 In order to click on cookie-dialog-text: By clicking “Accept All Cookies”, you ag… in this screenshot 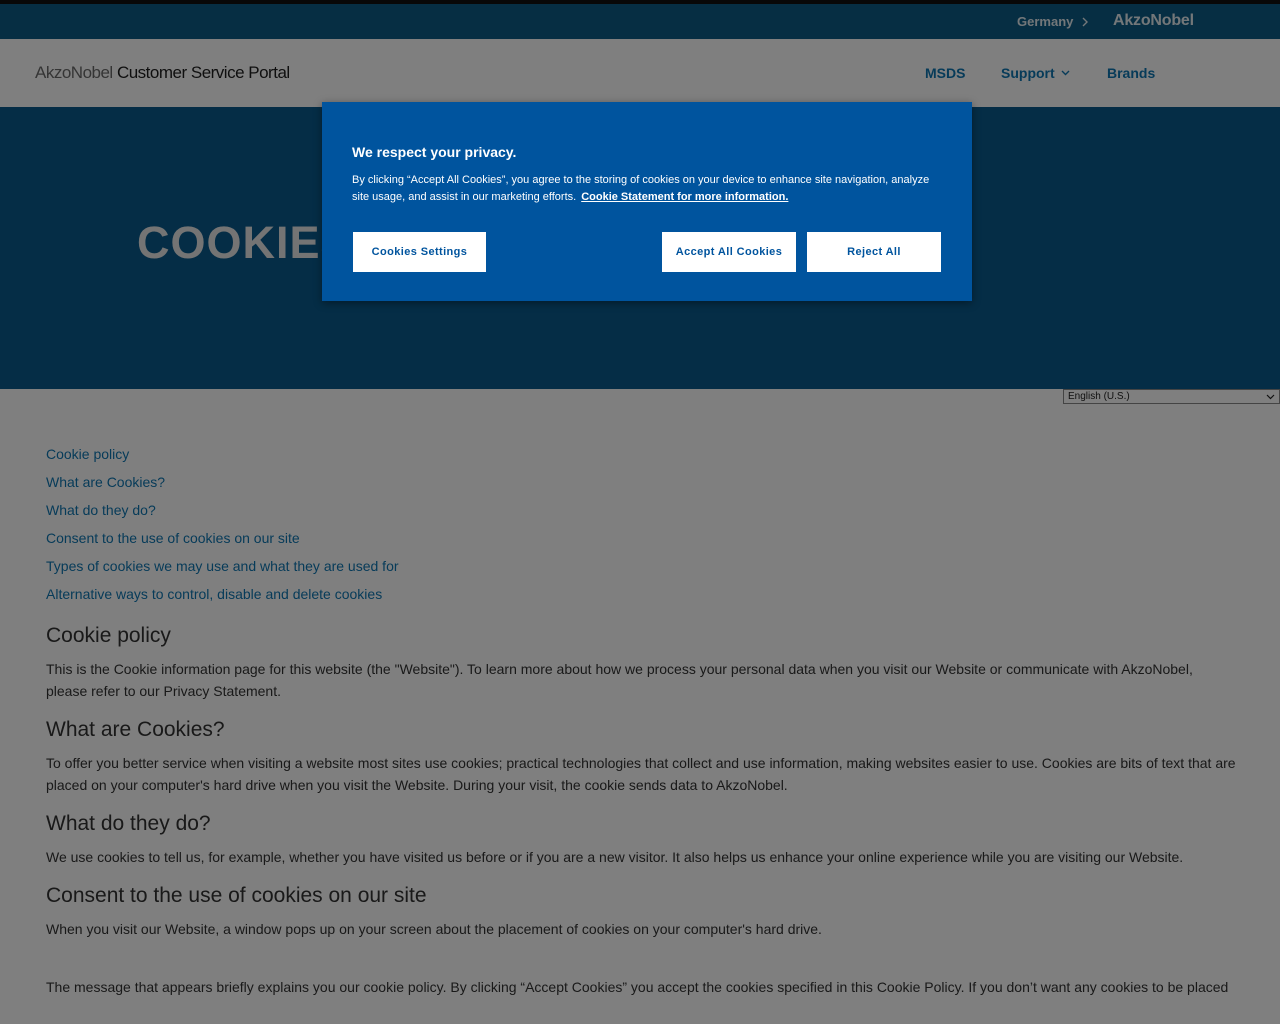, I will do `click(642, 189)`.